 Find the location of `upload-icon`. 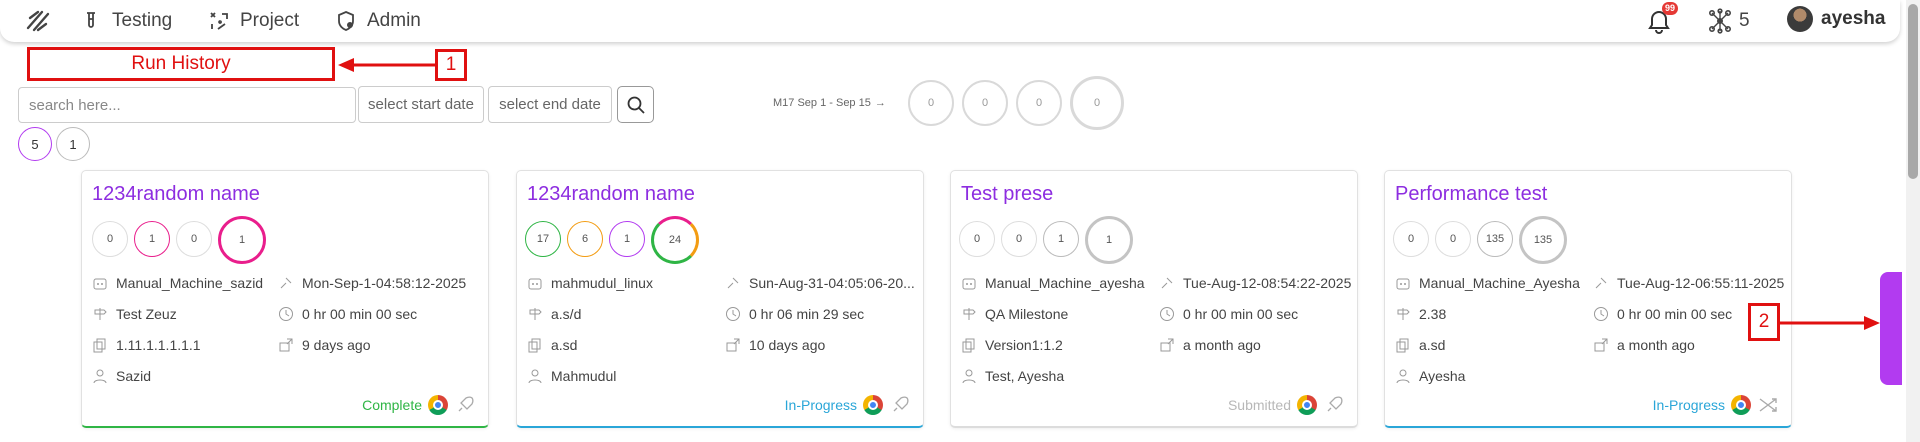

upload-icon is located at coordinates (286, 345).